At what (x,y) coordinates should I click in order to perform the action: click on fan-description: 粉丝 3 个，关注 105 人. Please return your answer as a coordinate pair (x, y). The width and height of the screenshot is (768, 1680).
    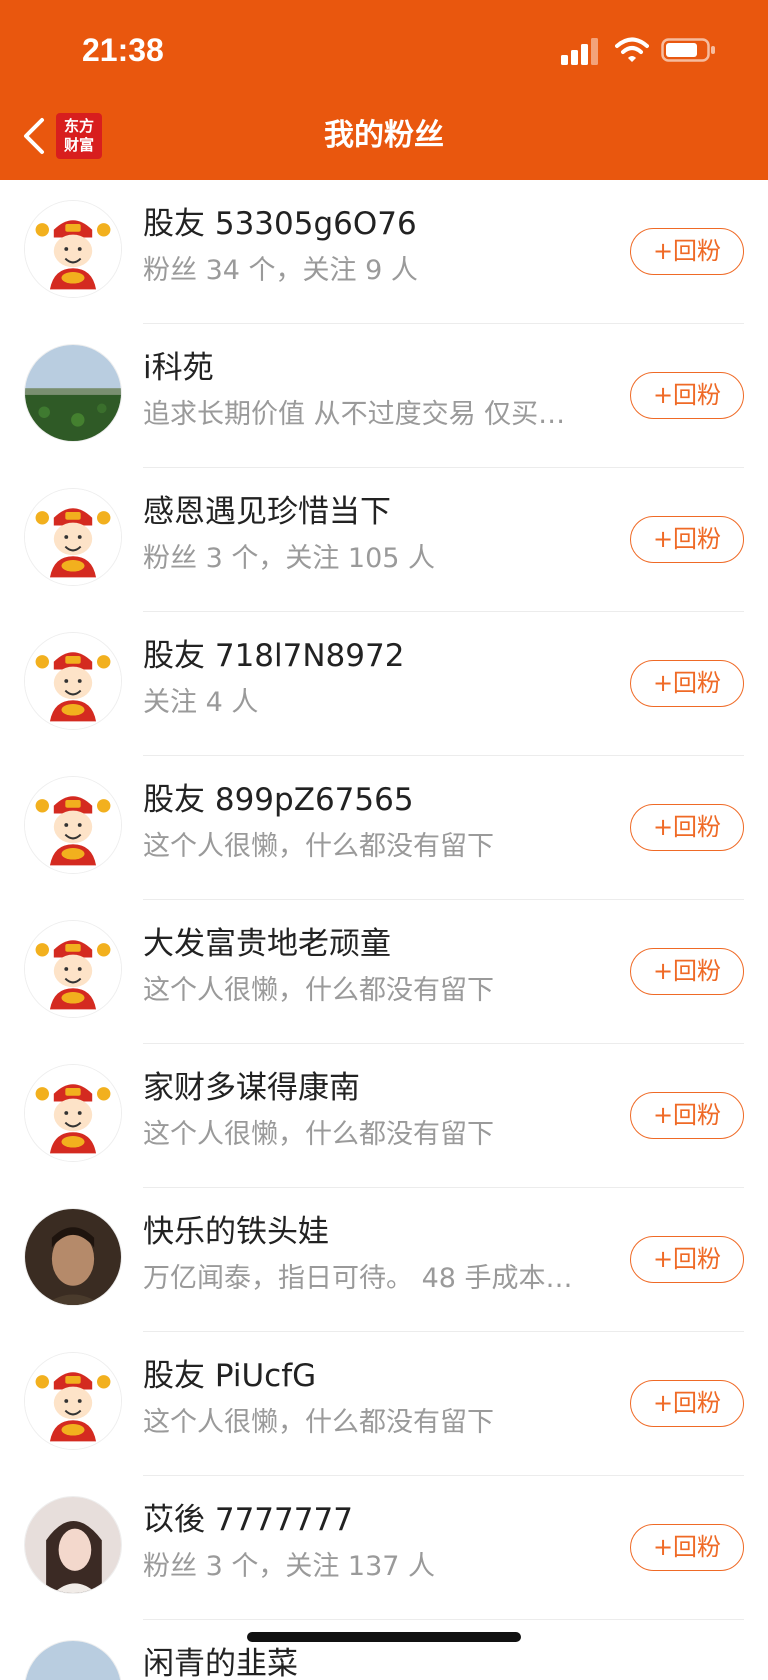
    Looking at the image, I should click on (289, 558).